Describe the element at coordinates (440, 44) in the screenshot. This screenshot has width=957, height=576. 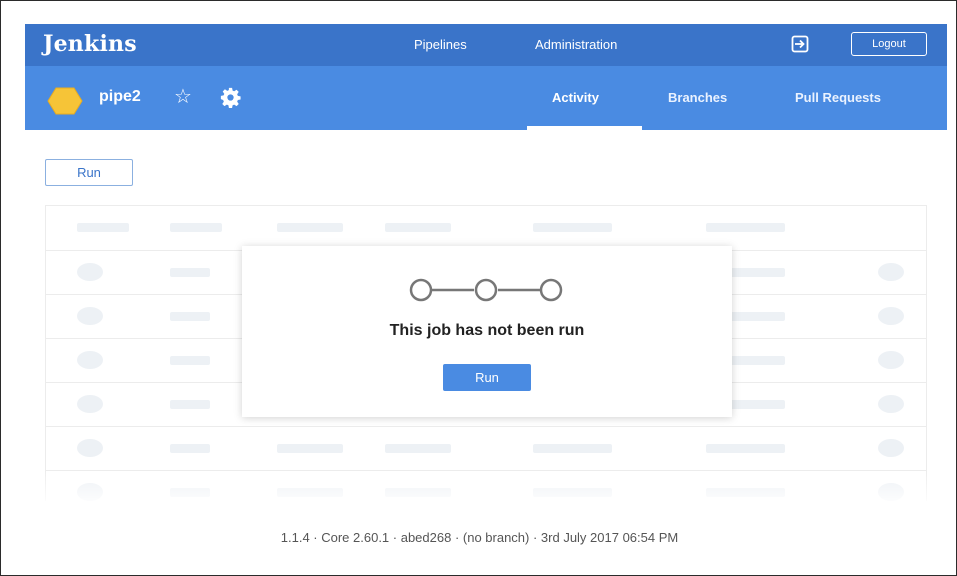
I see `nav-pipelines: Pipelines` at that location.